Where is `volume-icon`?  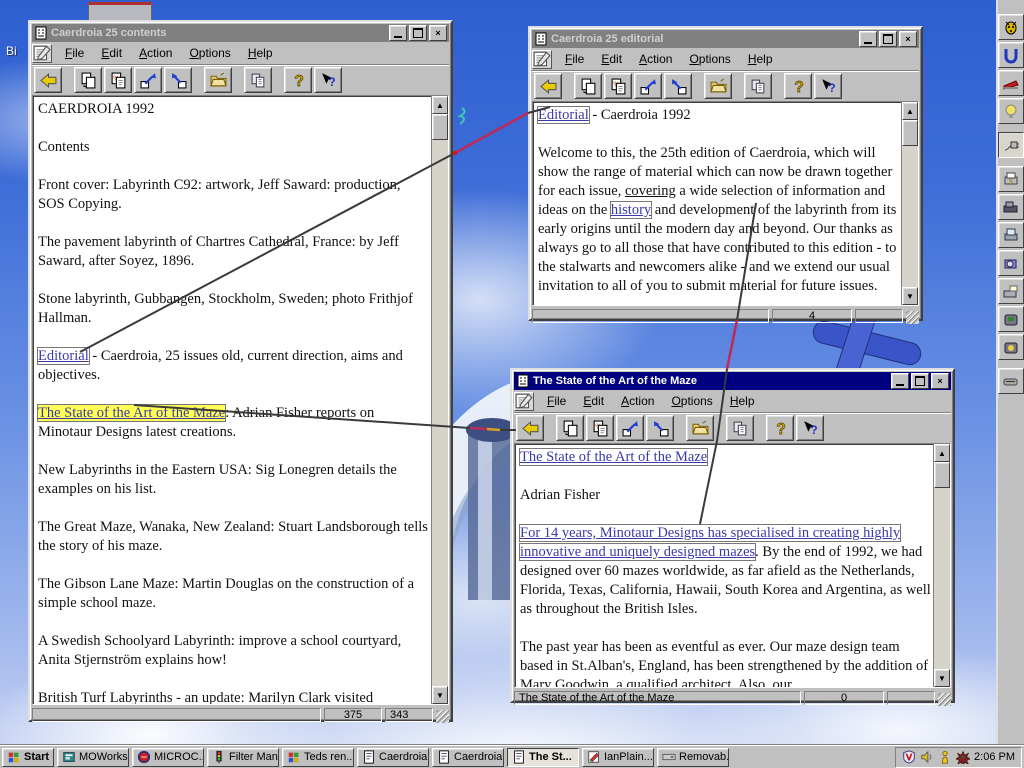 volume-icon is located at coordinates (927, 757).